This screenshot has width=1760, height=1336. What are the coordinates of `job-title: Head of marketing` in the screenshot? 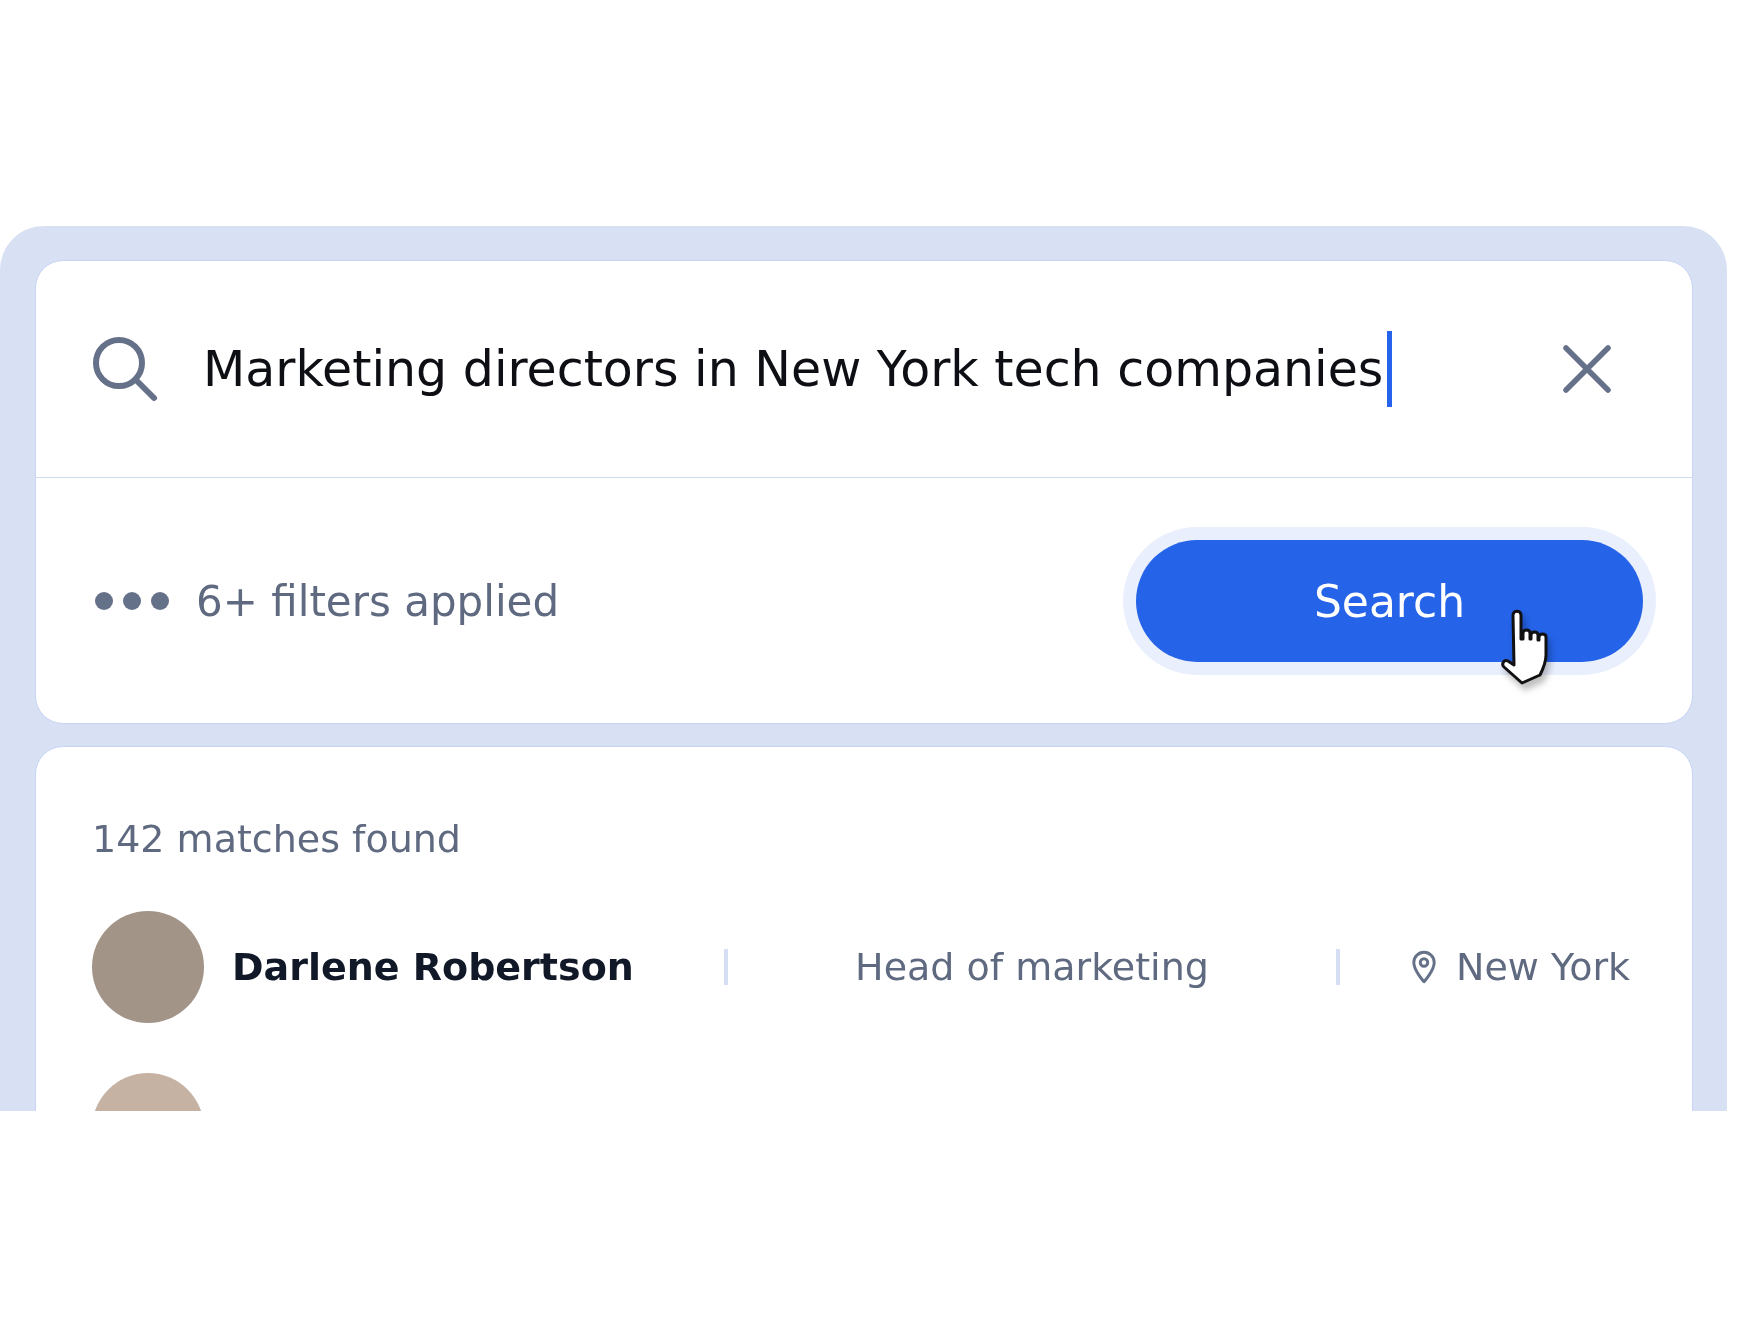 It's located at (1032, 967).